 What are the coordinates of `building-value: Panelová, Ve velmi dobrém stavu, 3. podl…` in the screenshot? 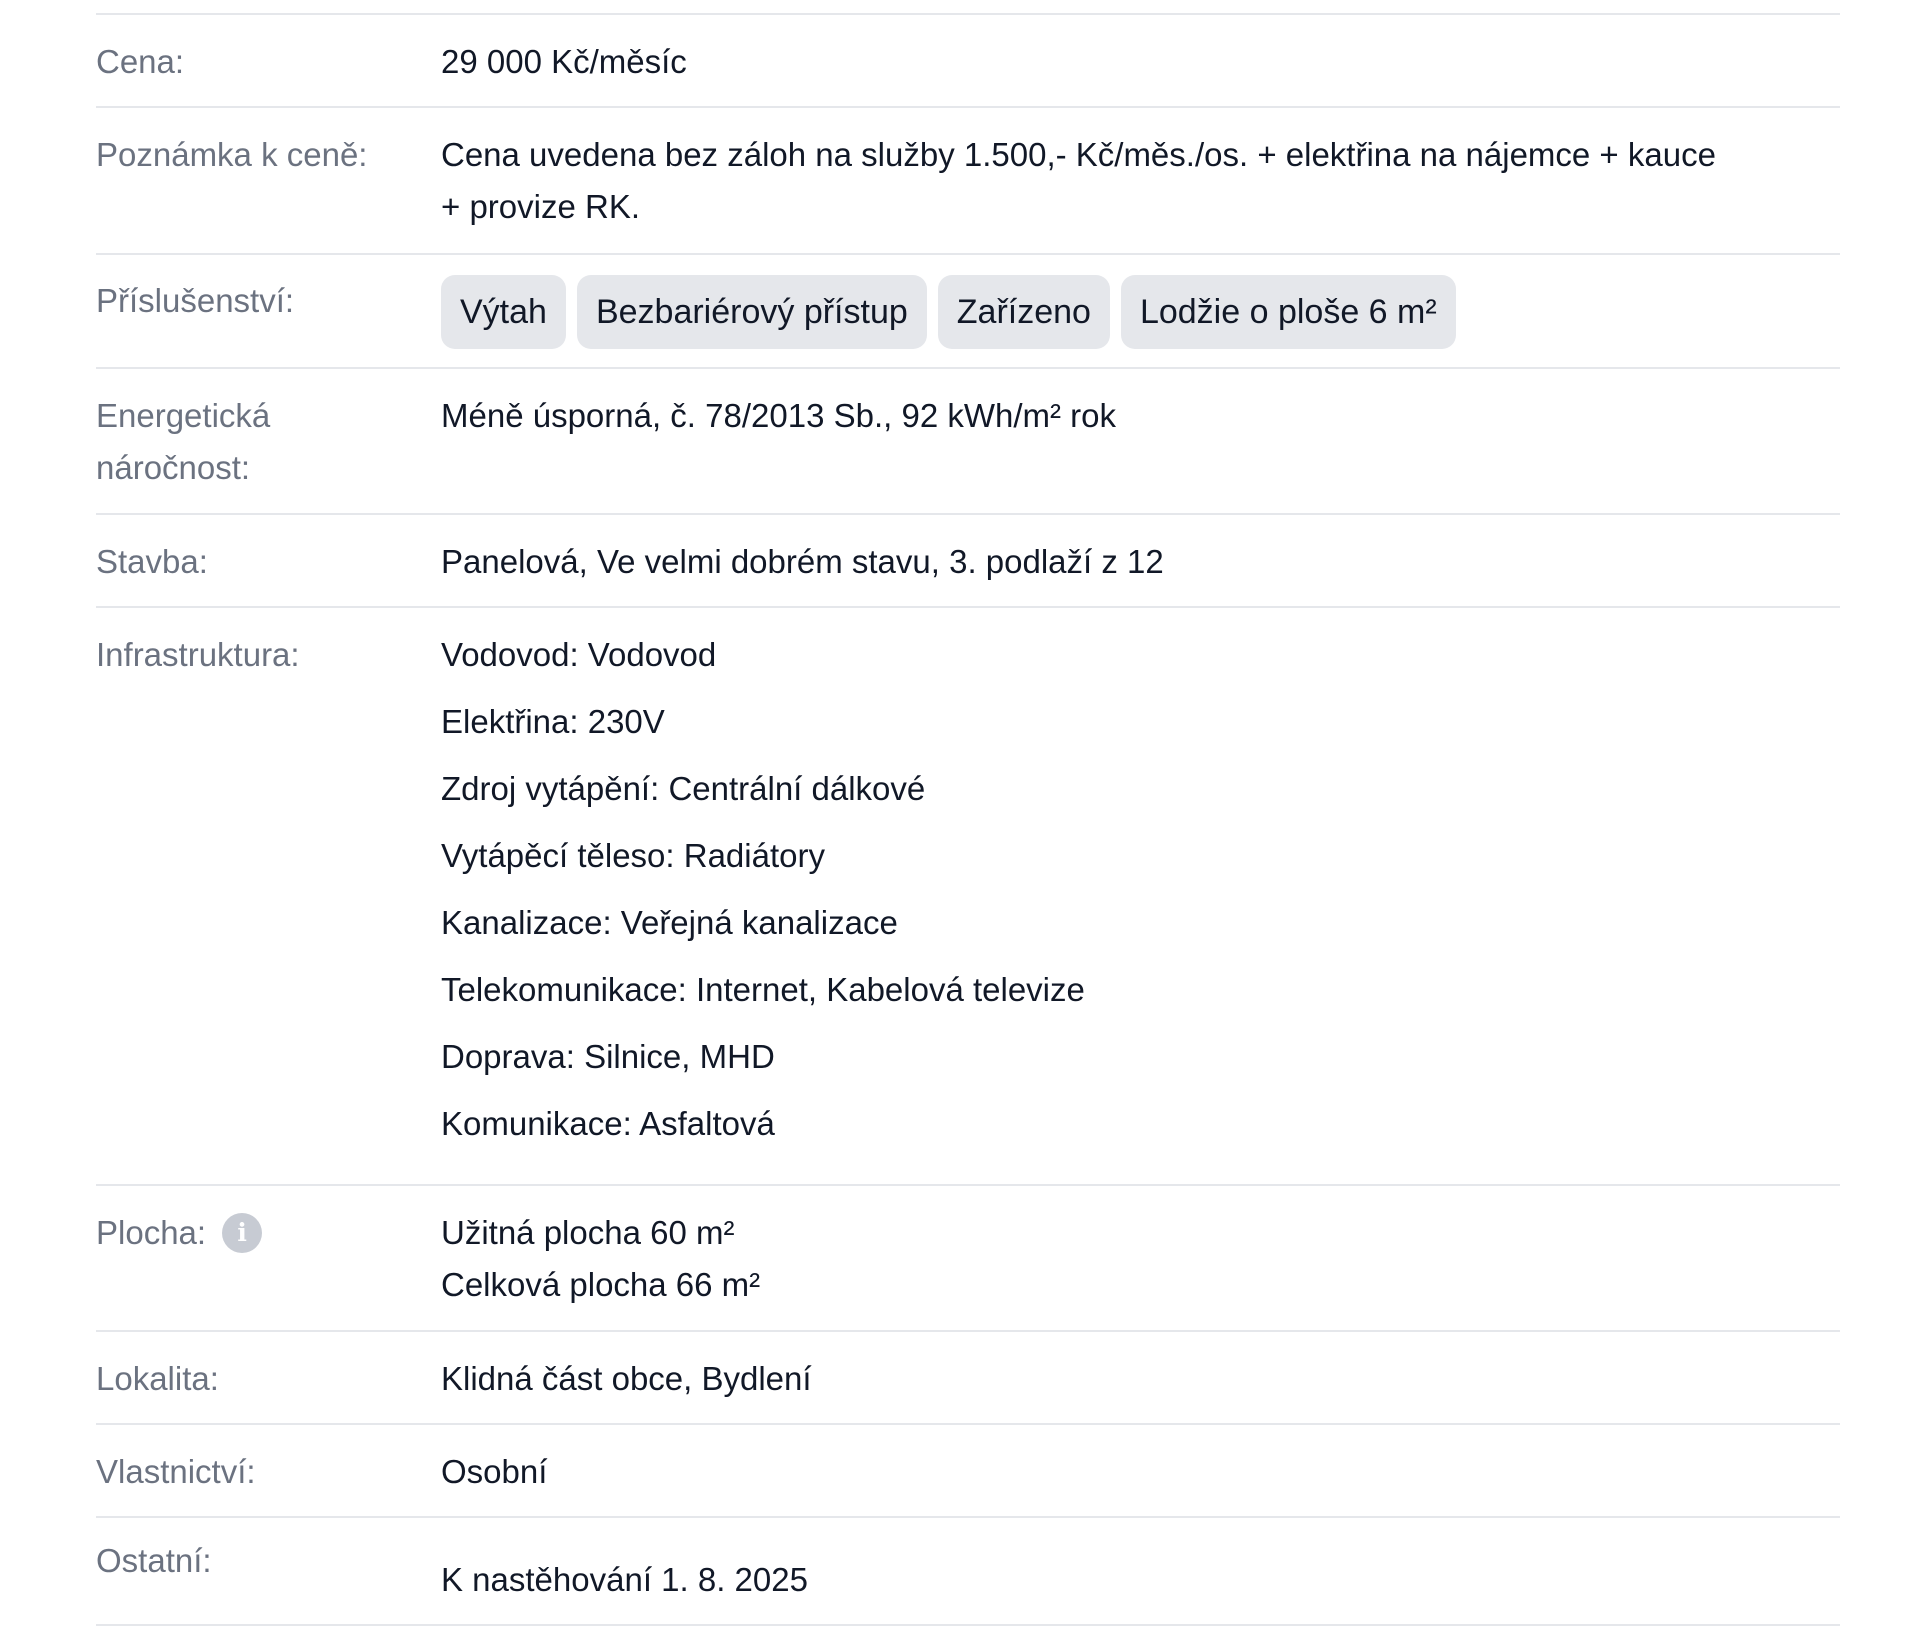 It's located at (802, 561).